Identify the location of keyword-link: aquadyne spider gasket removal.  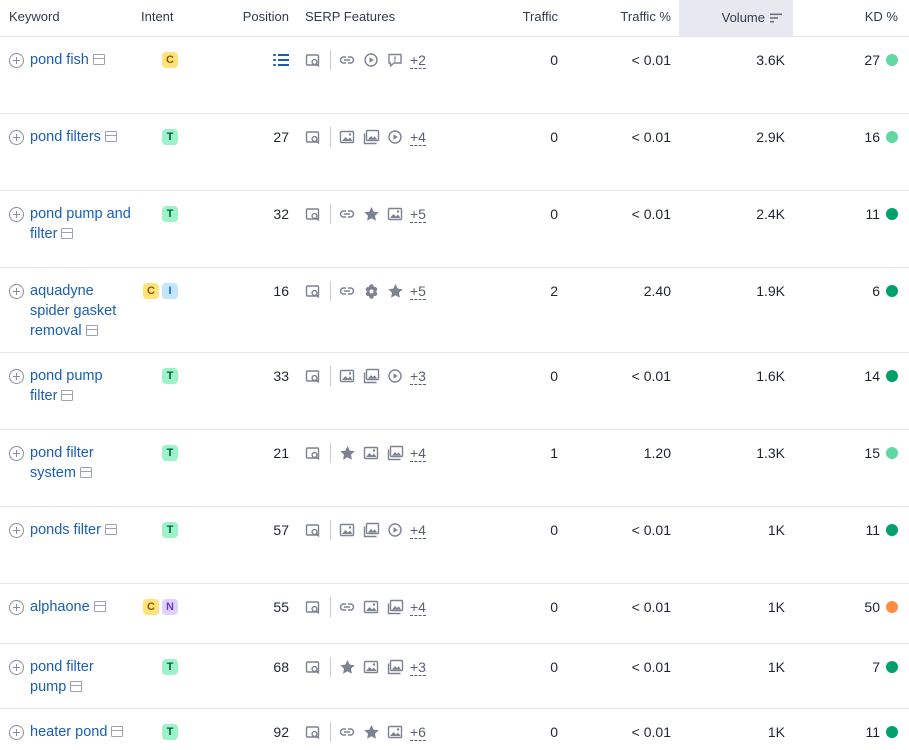
(82, 311).